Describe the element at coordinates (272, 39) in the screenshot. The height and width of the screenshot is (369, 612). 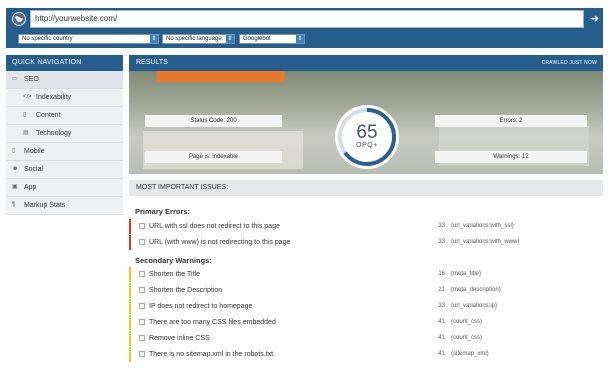
I see `crawler-select: Googlebot ⇕` at that location.